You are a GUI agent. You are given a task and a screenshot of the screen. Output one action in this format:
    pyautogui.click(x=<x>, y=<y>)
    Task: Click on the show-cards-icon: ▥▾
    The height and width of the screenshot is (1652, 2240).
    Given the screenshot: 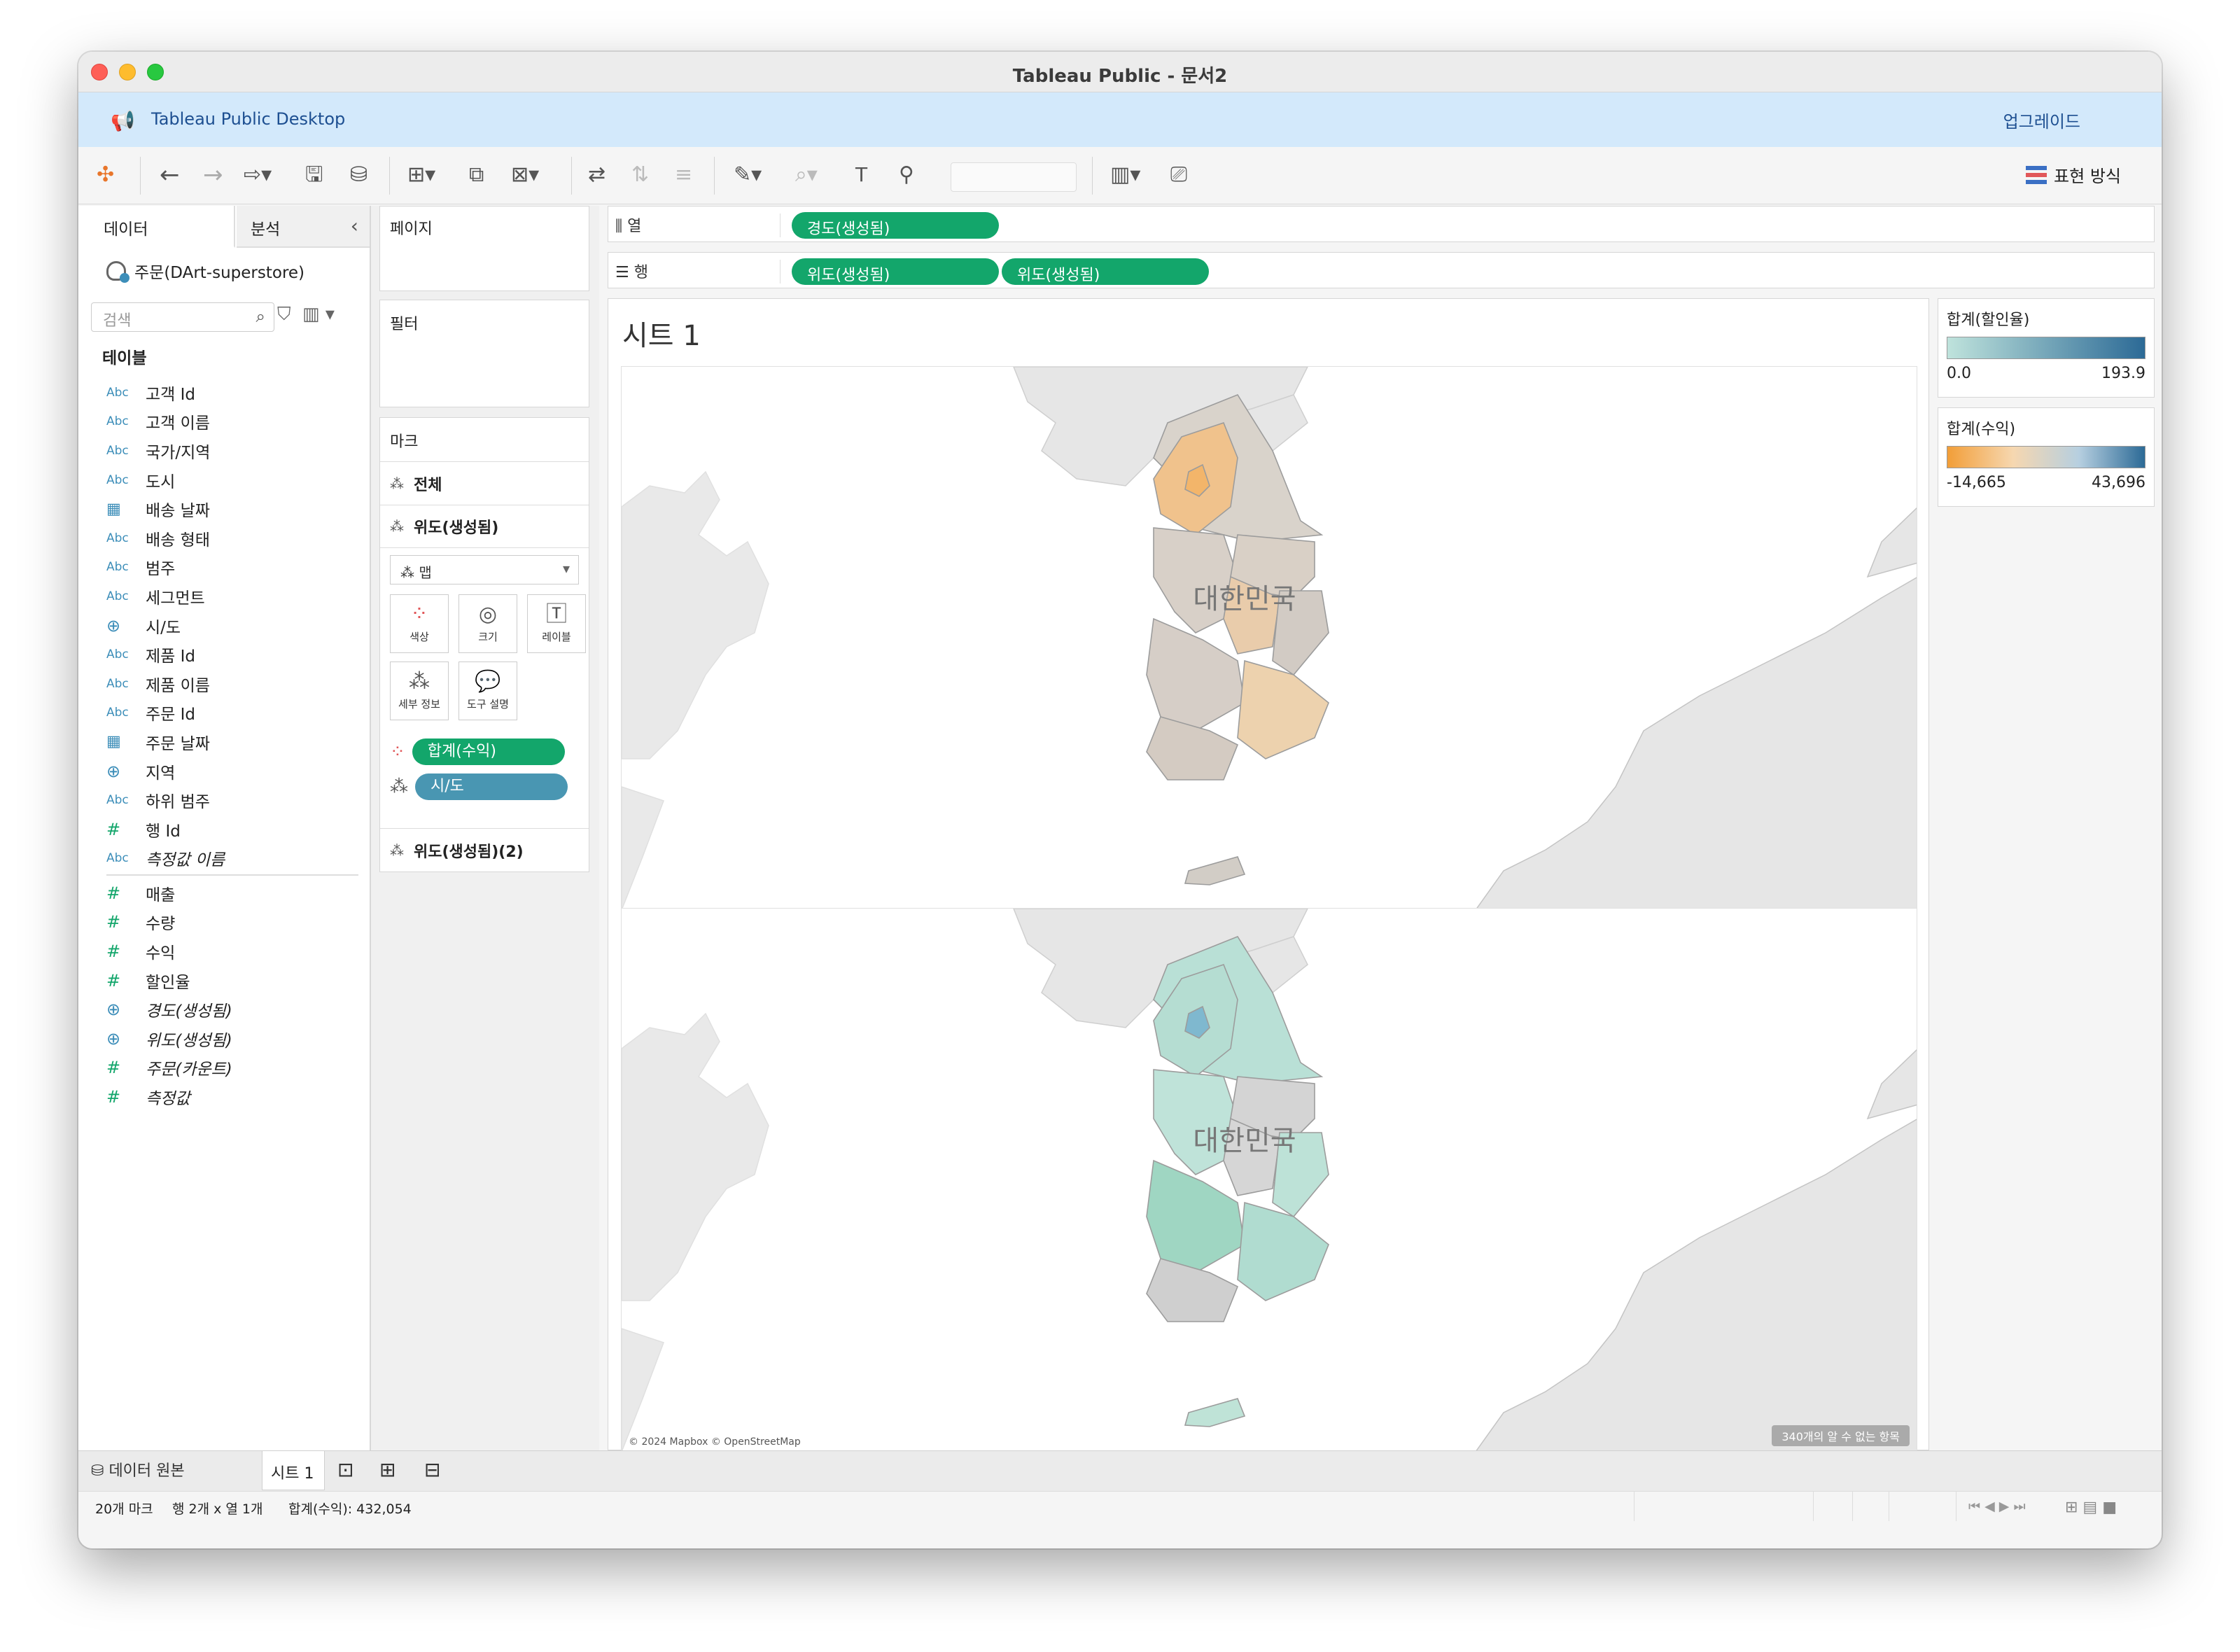 What is the action you would take?
    pyautogui.click(x=1125, y=175)
    